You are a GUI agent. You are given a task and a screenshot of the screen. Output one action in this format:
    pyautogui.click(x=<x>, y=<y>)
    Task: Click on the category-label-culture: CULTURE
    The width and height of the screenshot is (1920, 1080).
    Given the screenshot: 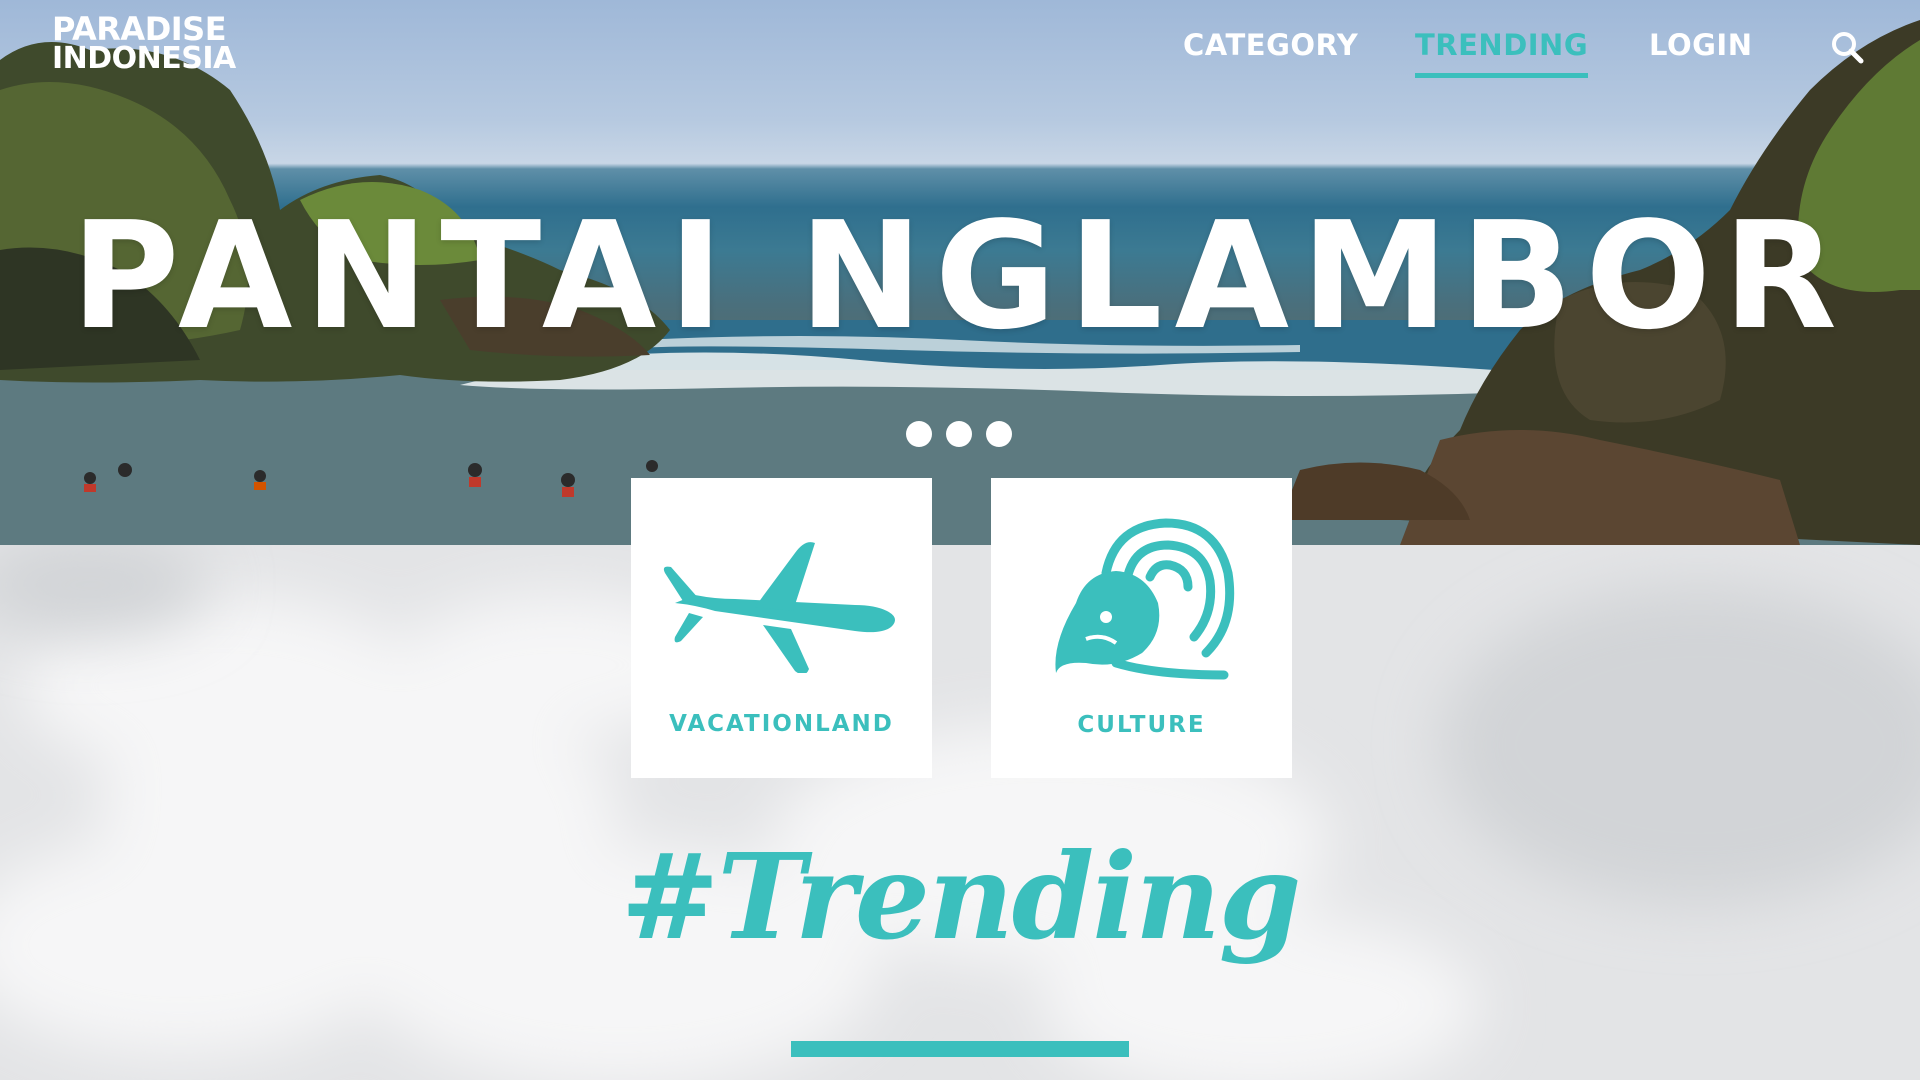 What is the action you would take?
    pyautogui.click(x=1141, y=725)
    